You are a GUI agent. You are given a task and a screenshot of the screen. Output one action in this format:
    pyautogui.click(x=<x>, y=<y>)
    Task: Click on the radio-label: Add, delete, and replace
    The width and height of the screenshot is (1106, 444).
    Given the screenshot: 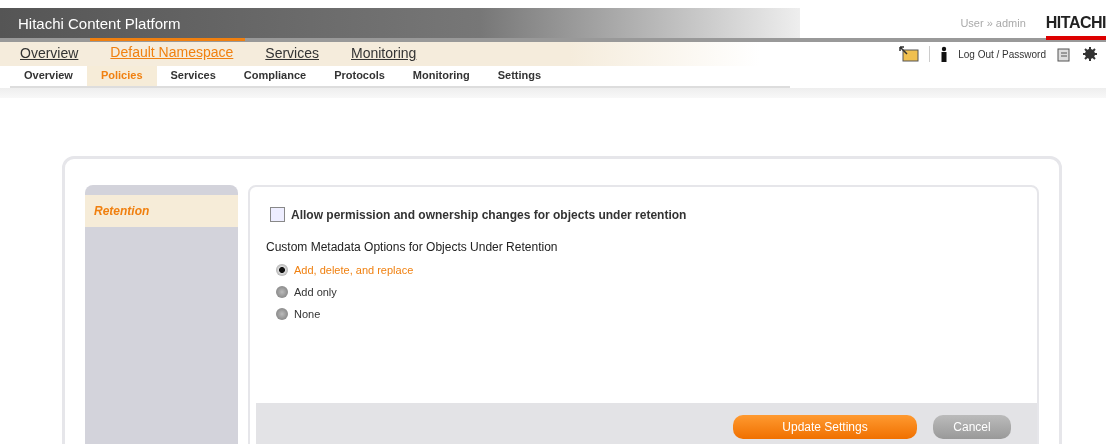 What is the action you would take?
    pyautogui.click(x=354, y=270)
    